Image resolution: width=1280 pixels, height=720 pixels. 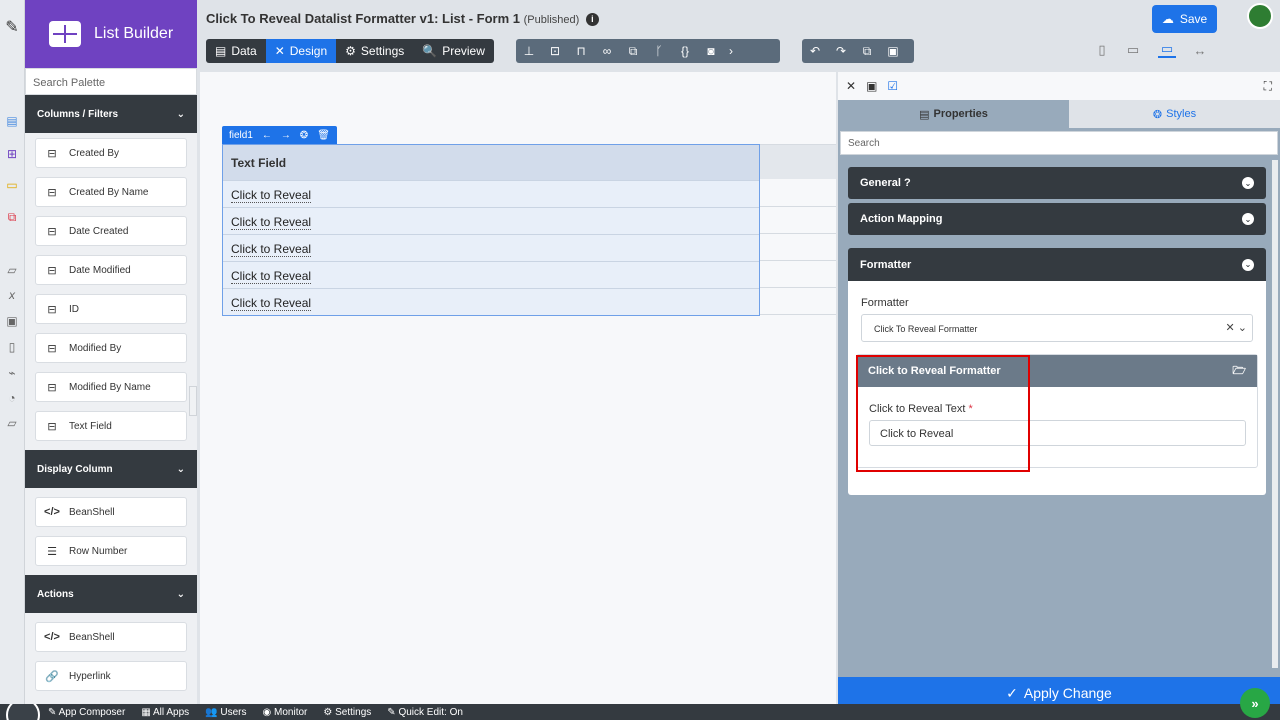 What do you see at coordinates (12, 185) in the screenshot?
I see `userview-icon: ▭` at bounding box center [12, 185].